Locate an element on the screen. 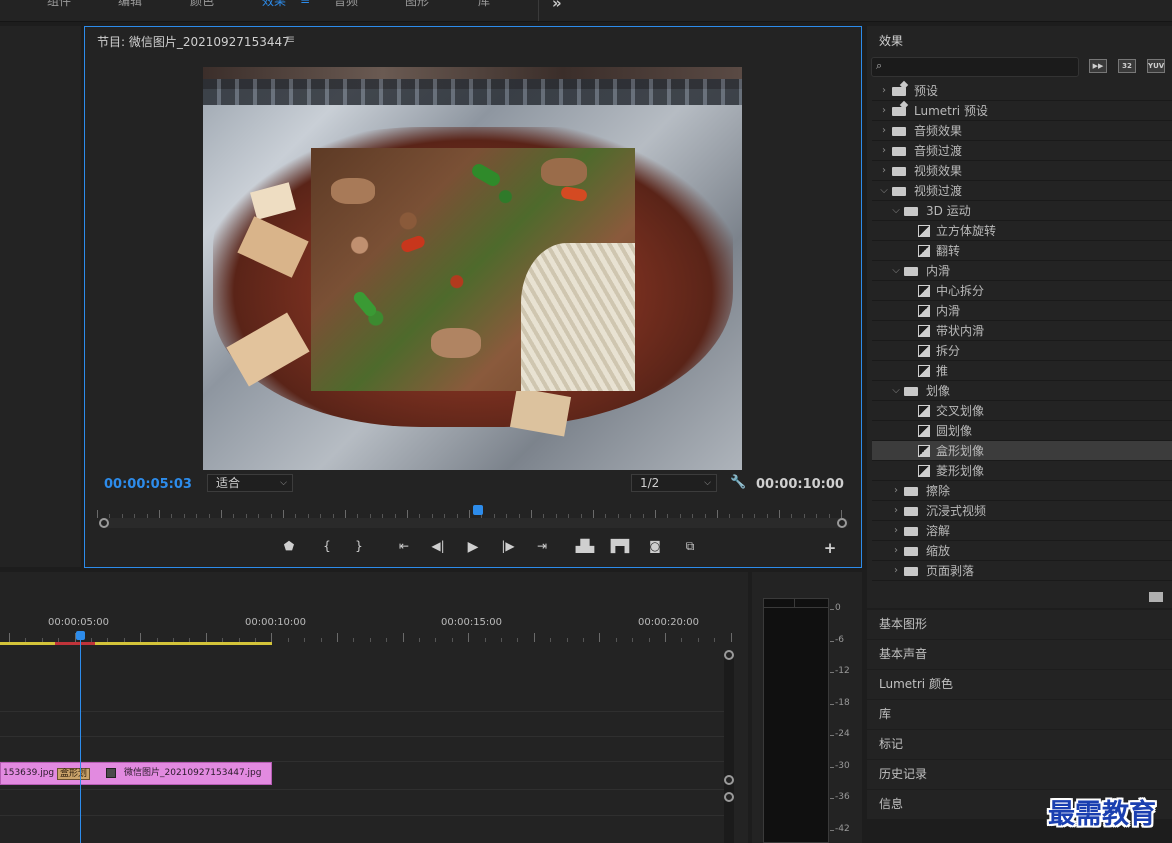 The height and width of the screenshot is (843, 1172). panel-tab: 库 is located at coordinates (1019, 714).